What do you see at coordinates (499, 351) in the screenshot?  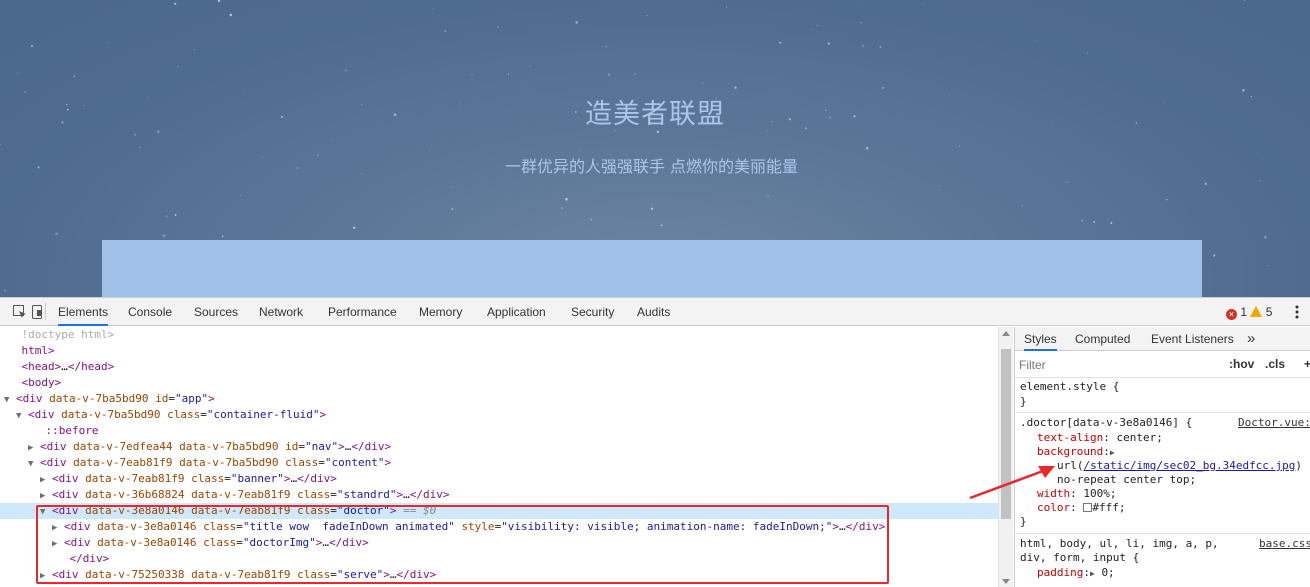 I see `dom-node: html>` at bounding box center [499, 351].